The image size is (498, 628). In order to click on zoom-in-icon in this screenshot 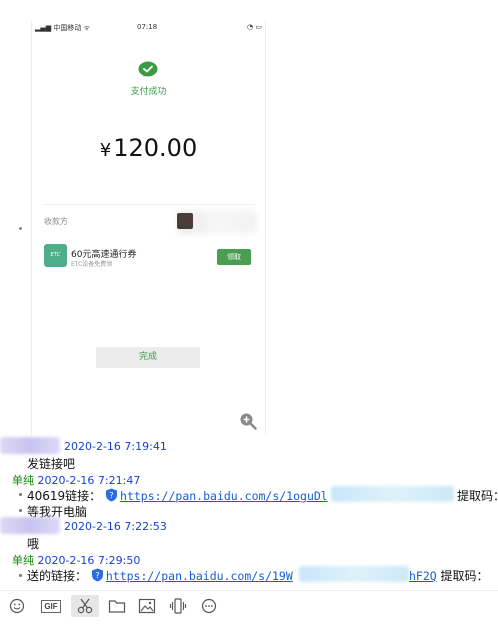, I will do `click(248, 421)`.